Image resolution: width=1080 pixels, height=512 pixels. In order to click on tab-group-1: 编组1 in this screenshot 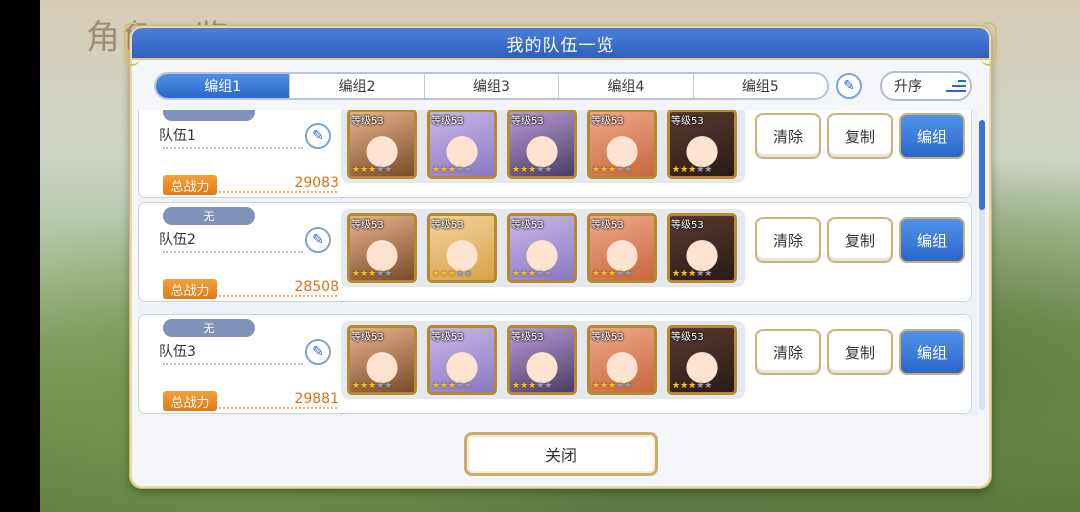, I will do `click(223, 86)`.